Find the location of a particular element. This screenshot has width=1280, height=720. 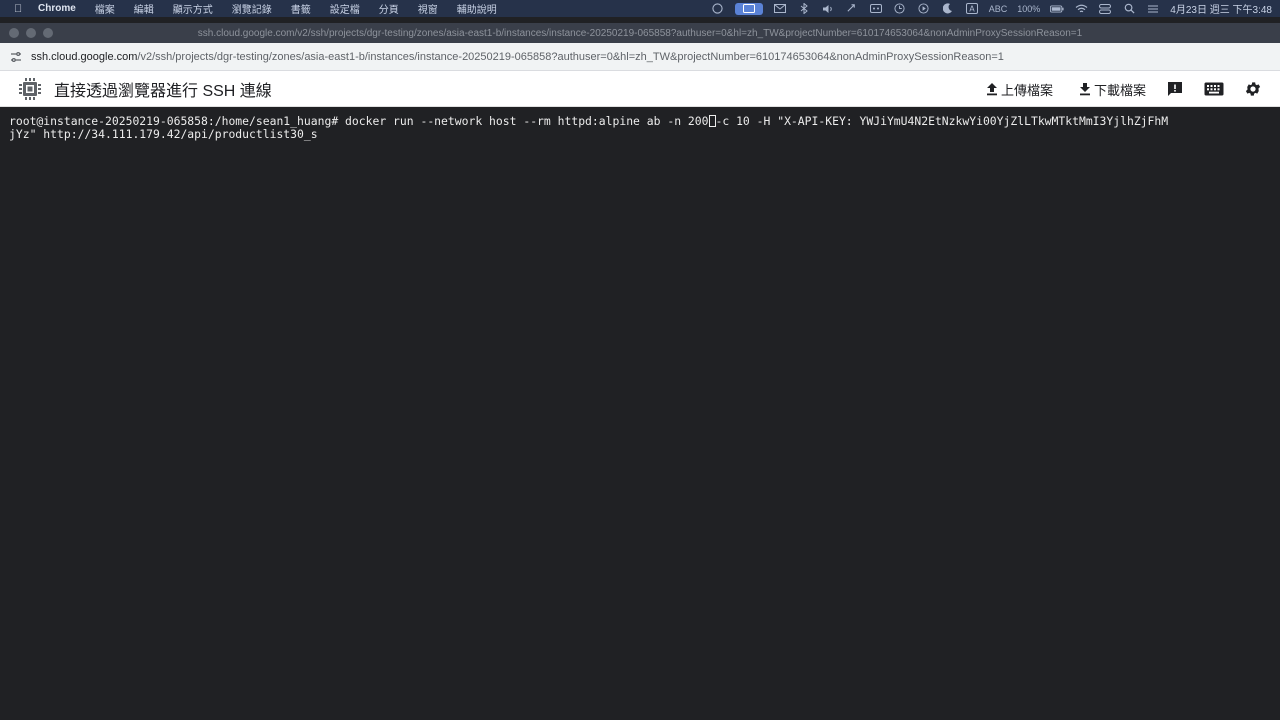

menu-bookmarks: 書籤 is located at coordinates (301, 8).